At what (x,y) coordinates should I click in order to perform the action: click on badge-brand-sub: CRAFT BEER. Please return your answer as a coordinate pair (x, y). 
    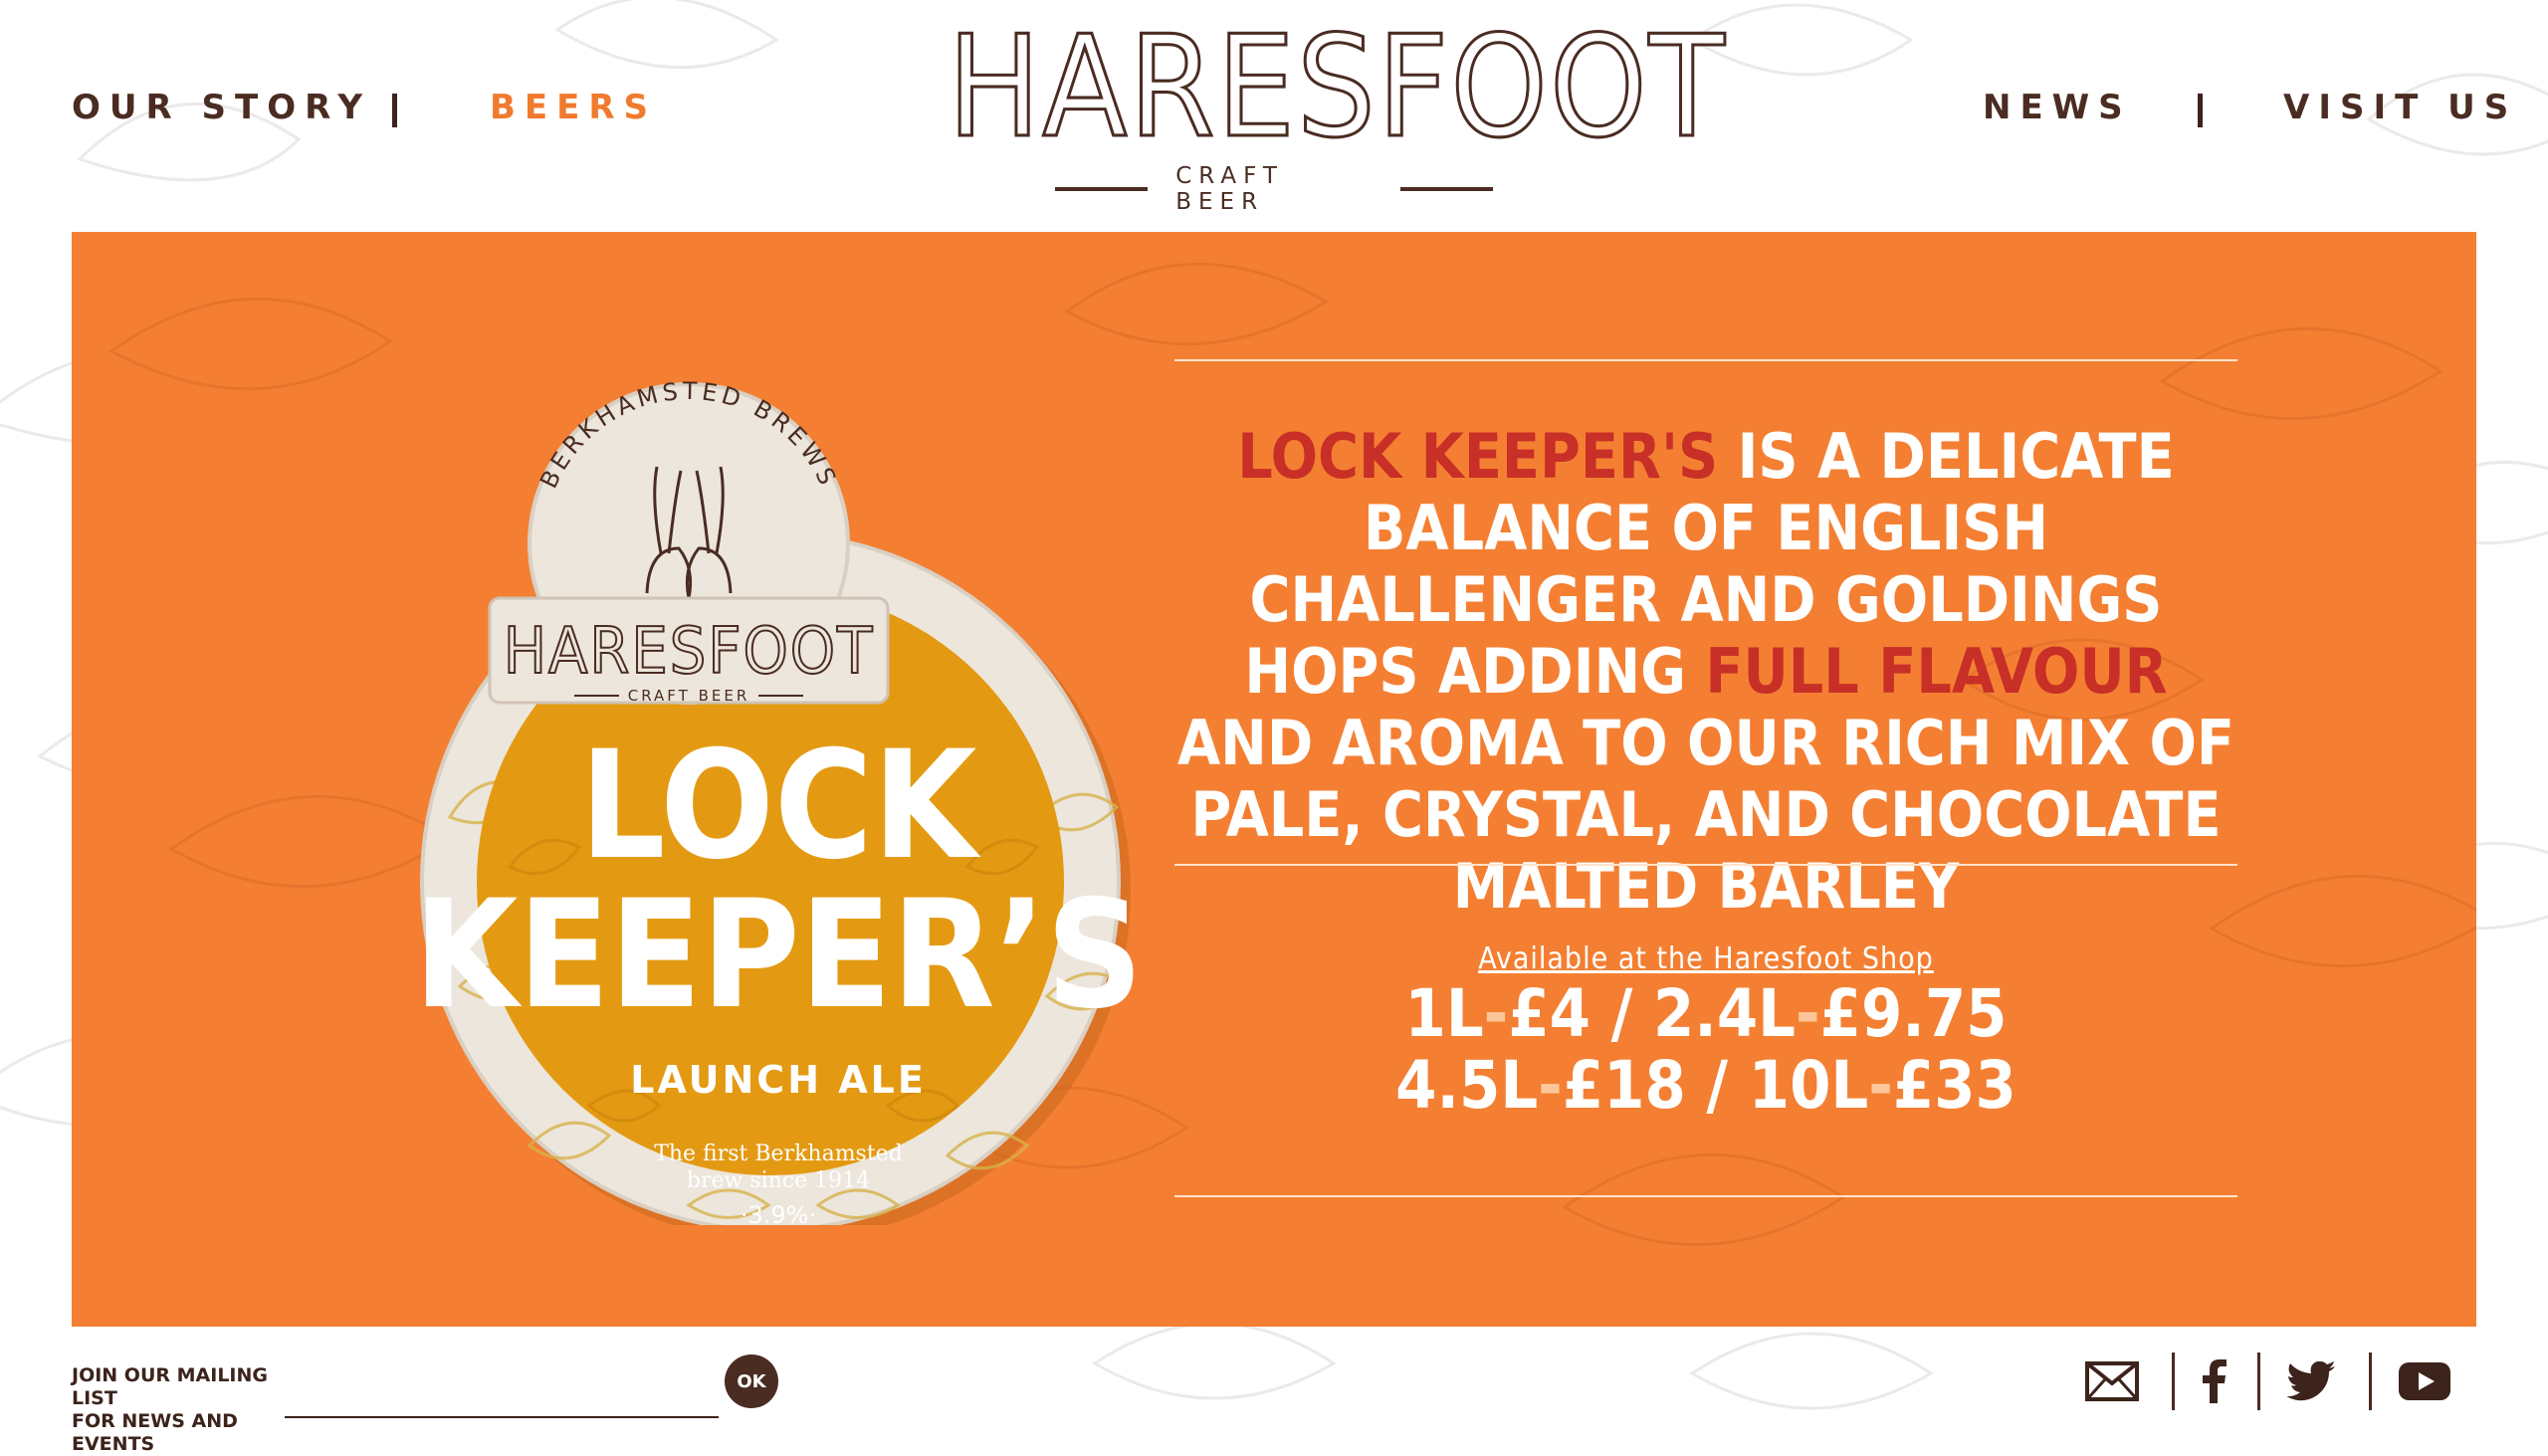
    Looking at the image, I should click on (689, 696).